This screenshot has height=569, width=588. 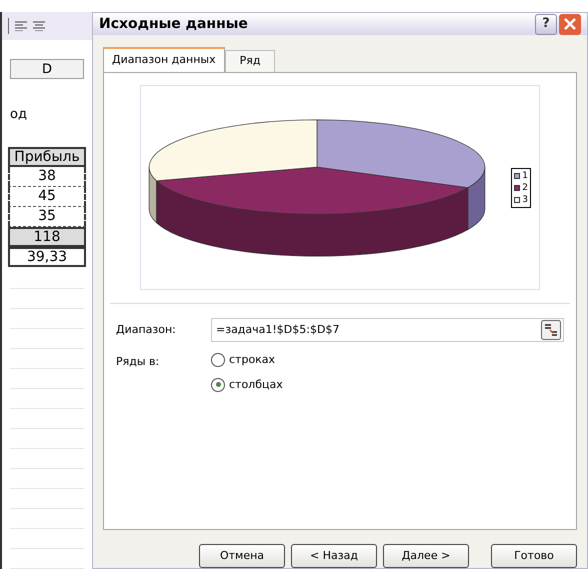 What do you see at coordinates (39, 25) in the screenshot?
I see `align-center-icon` at bounding box center [39, 25].